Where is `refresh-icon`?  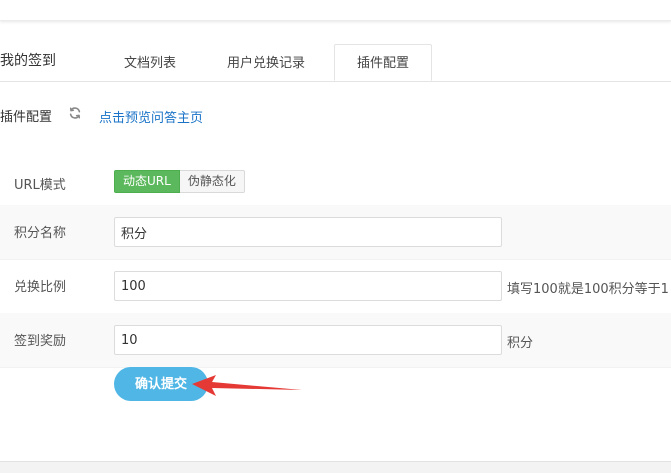
refresh-icon is located at coordinates (75, 113).